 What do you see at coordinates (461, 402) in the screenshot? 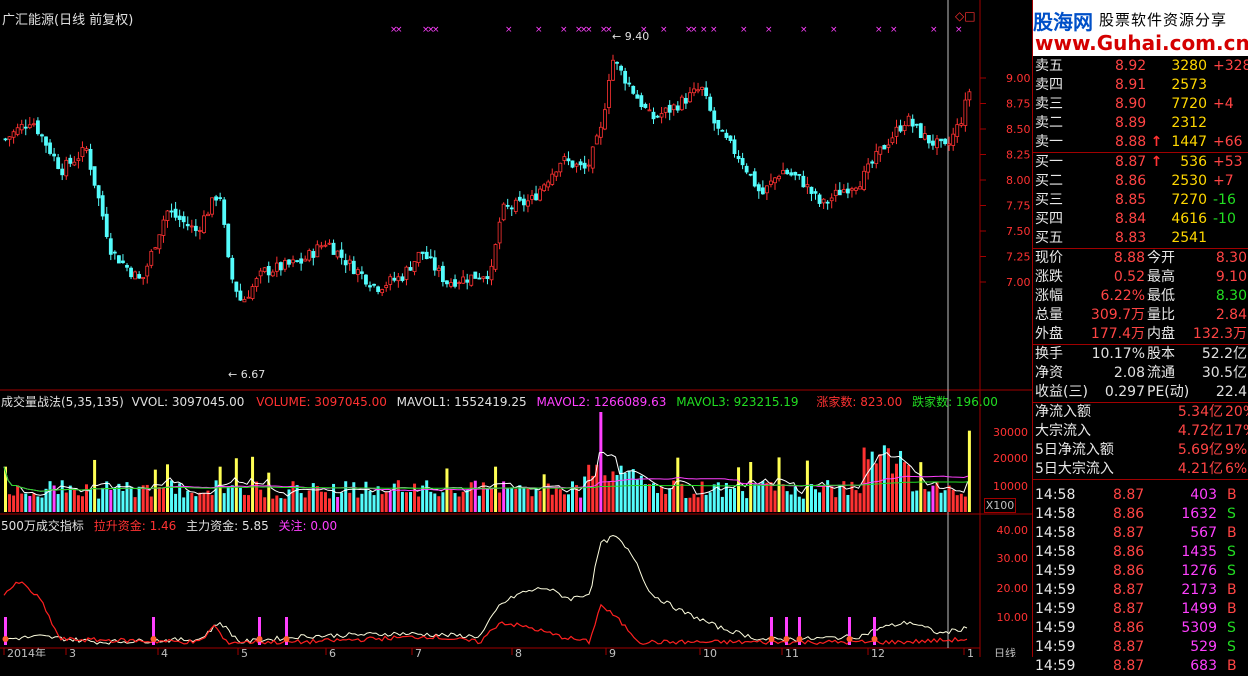
I see `mavol1-value: MAVOL1: 1552419.25` at bounding box center [461, 402].